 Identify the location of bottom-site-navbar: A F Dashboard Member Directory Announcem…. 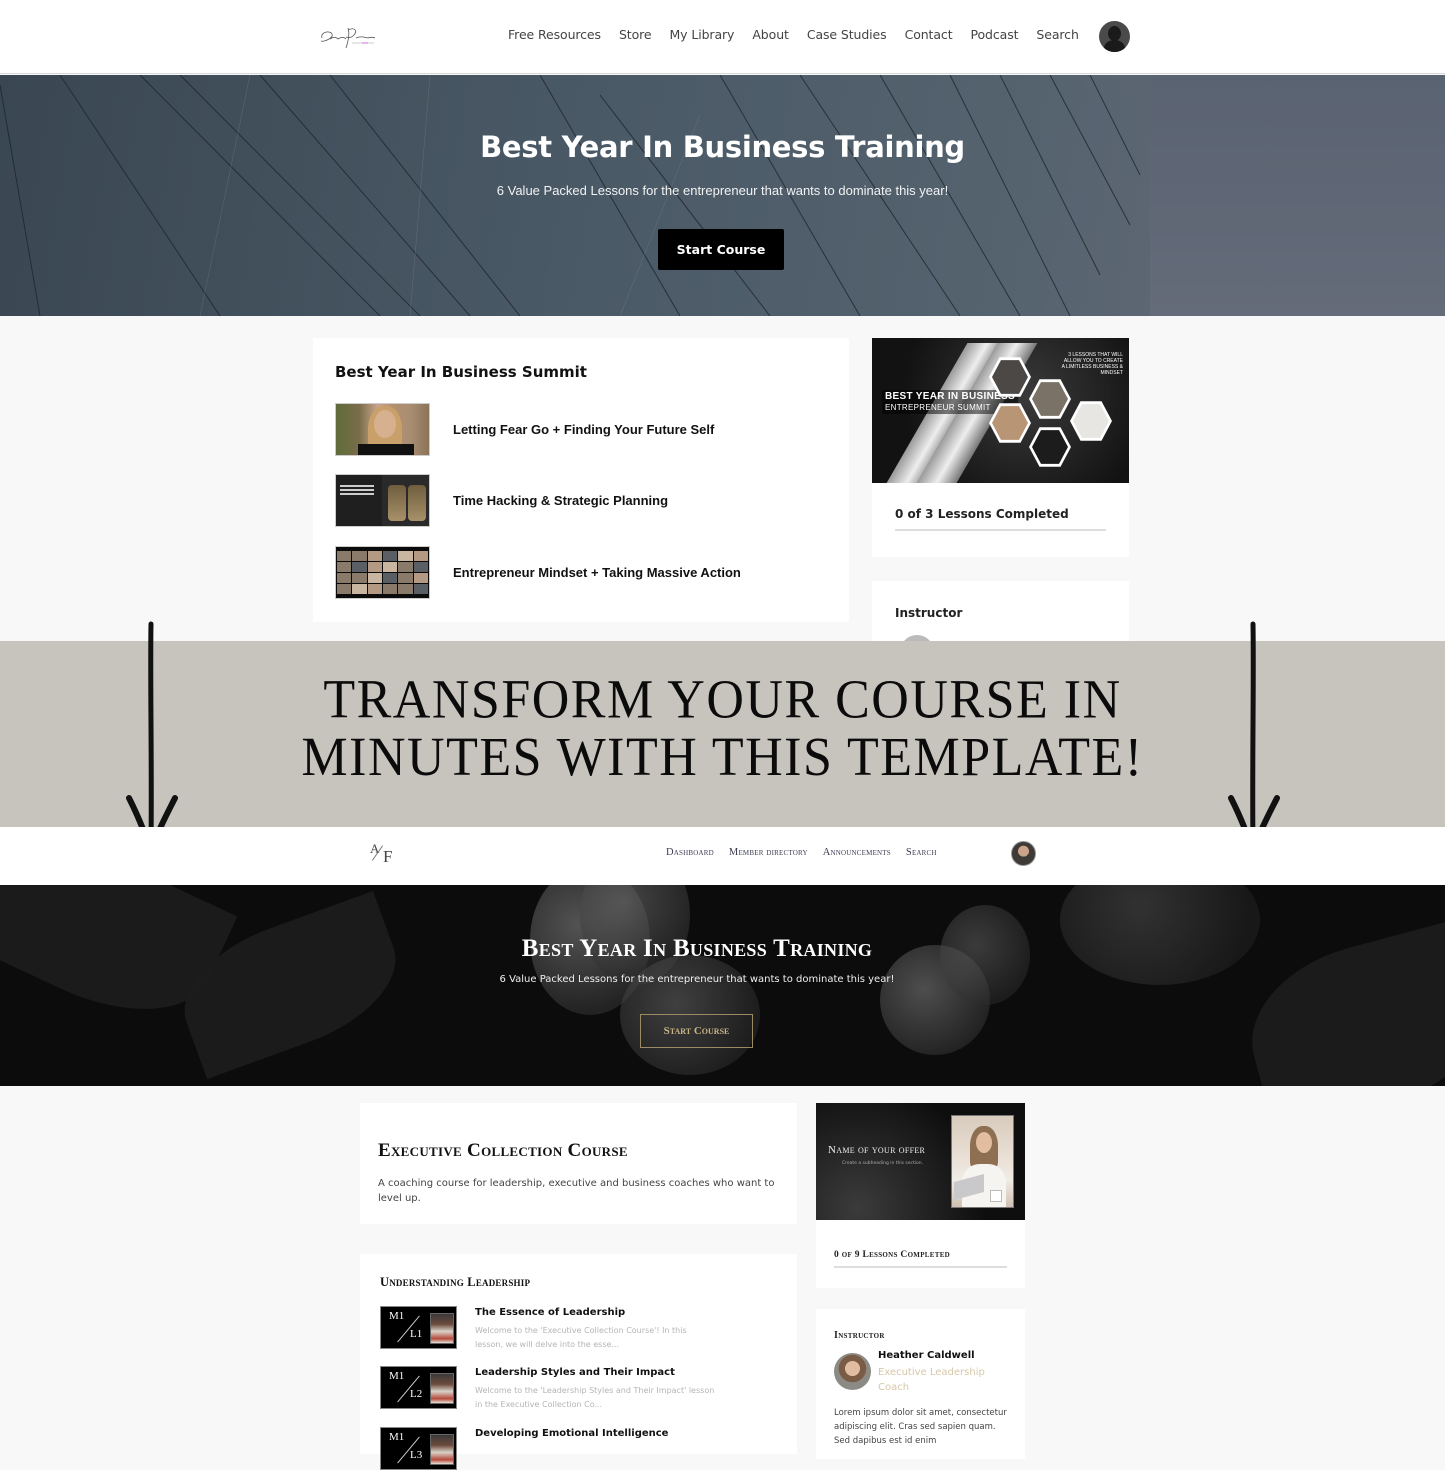
(722, 856).